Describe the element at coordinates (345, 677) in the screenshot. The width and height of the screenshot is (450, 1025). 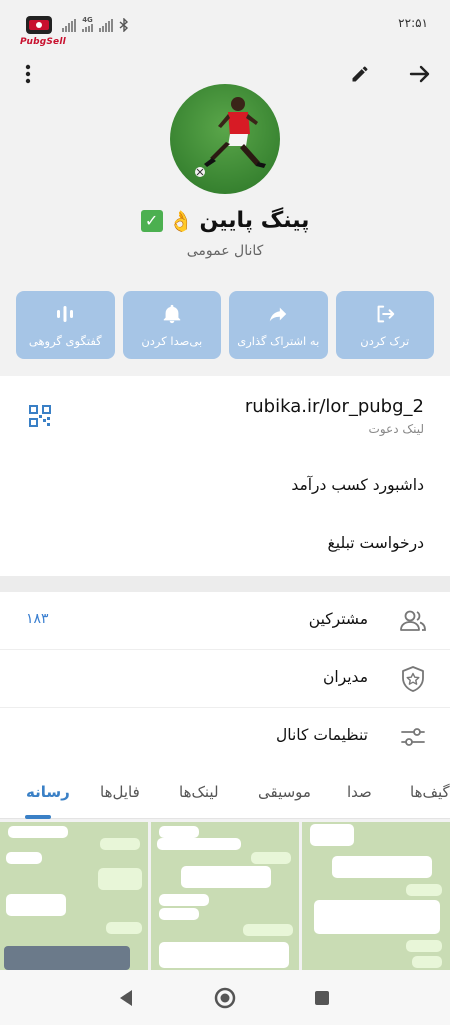
I see `admins-label: مدیران` at that location.